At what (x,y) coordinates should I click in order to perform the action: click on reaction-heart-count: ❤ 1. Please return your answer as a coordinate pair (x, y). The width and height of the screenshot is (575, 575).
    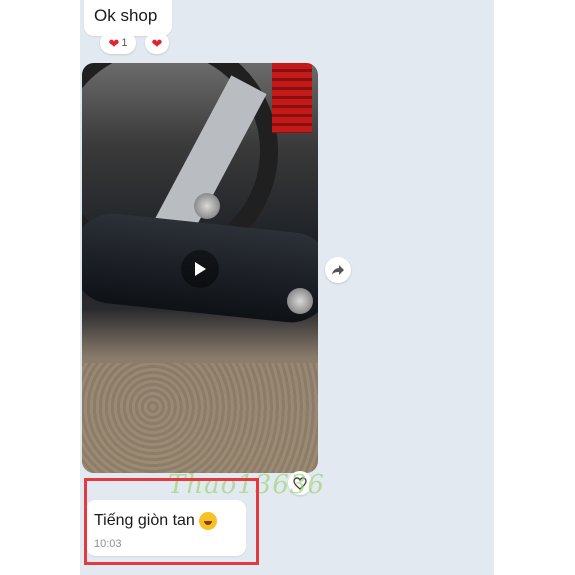
    Looking at the image, I should click on (118, 43).